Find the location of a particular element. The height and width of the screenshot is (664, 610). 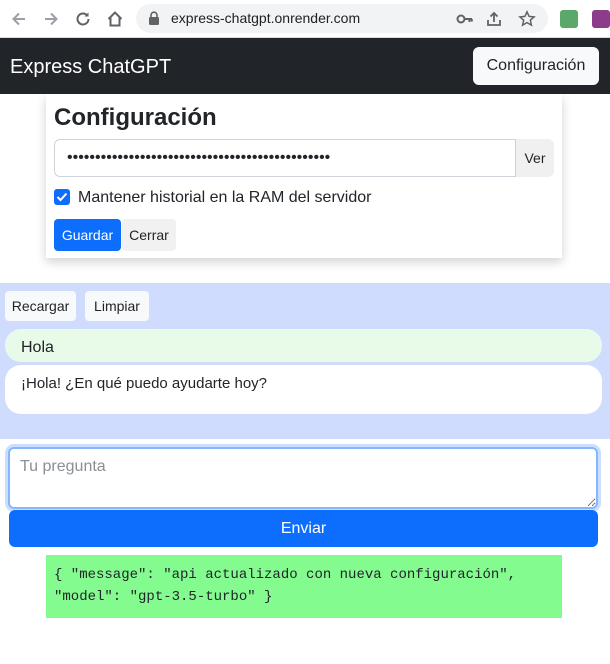

user-message: Hola is located at coordinates (303, 345).